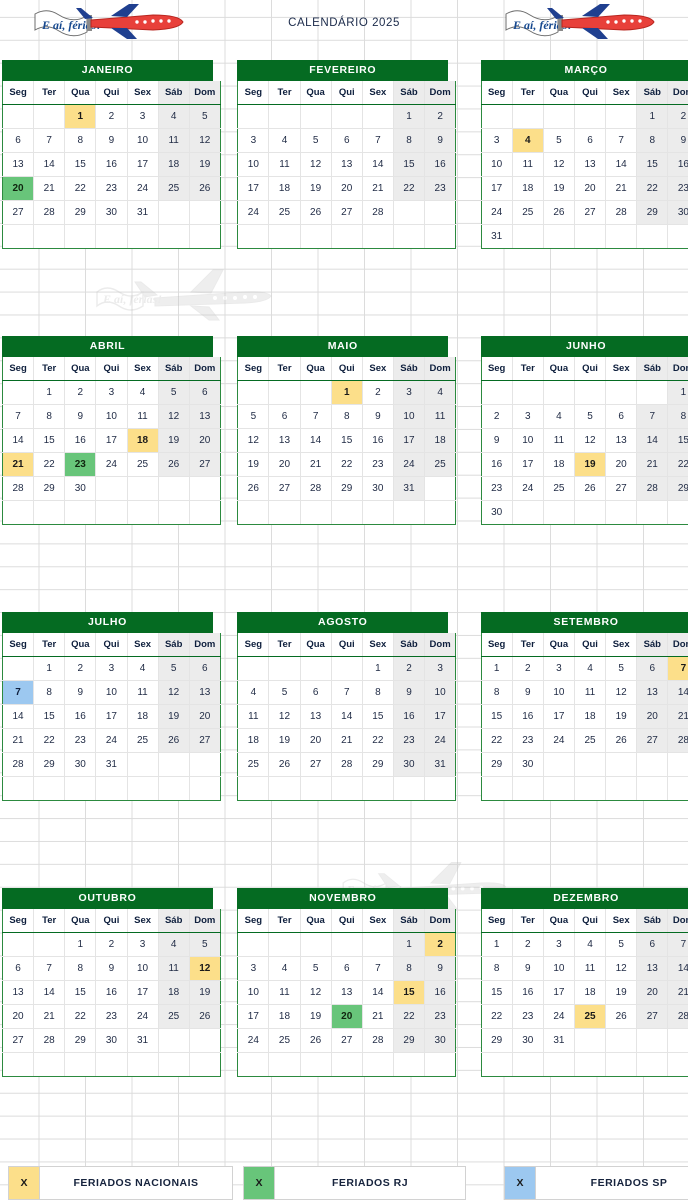 The image size is (688, 1200). Describe the element at coordinates (590, 1016) in the screenshot. I see `day-cell: 25` at that location.